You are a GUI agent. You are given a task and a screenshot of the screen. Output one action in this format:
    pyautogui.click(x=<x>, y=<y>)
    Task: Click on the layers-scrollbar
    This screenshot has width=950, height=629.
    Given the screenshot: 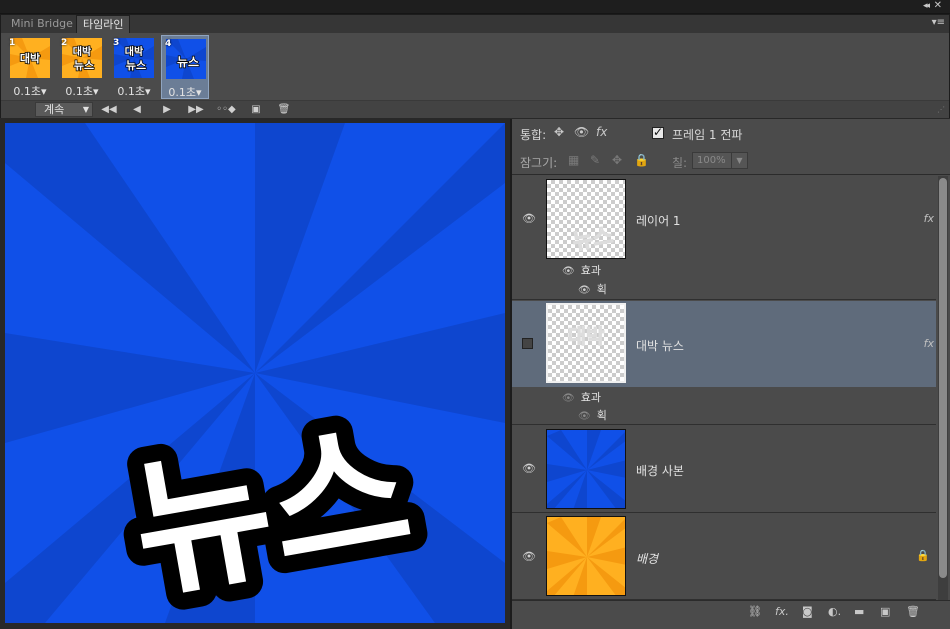 What is the action you would take?
    pyautogui.click(x=943, y=388)
    